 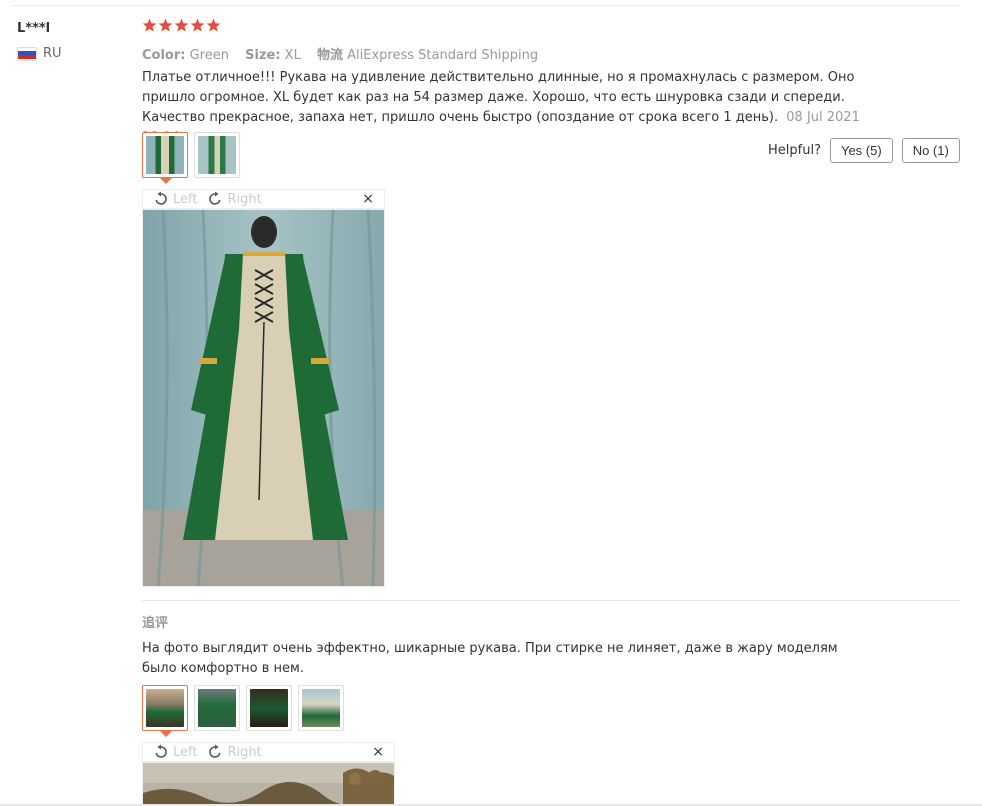 What do you see at coordinates (292, 55) in the screenshot?
I see `size-value: XL` at bounding box center [292, 55].